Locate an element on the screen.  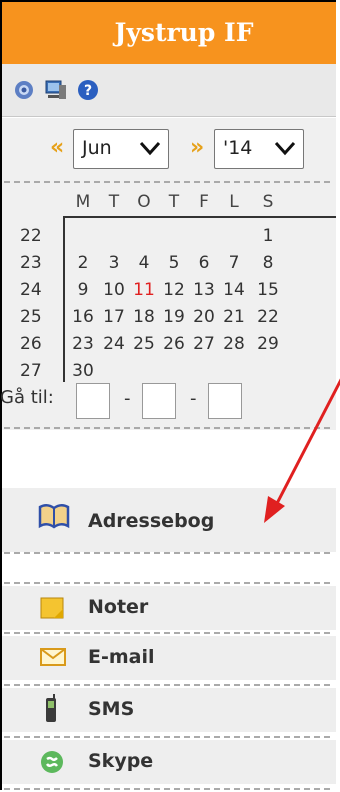
calendar-day: 1 is located at coordinates (268, 236).